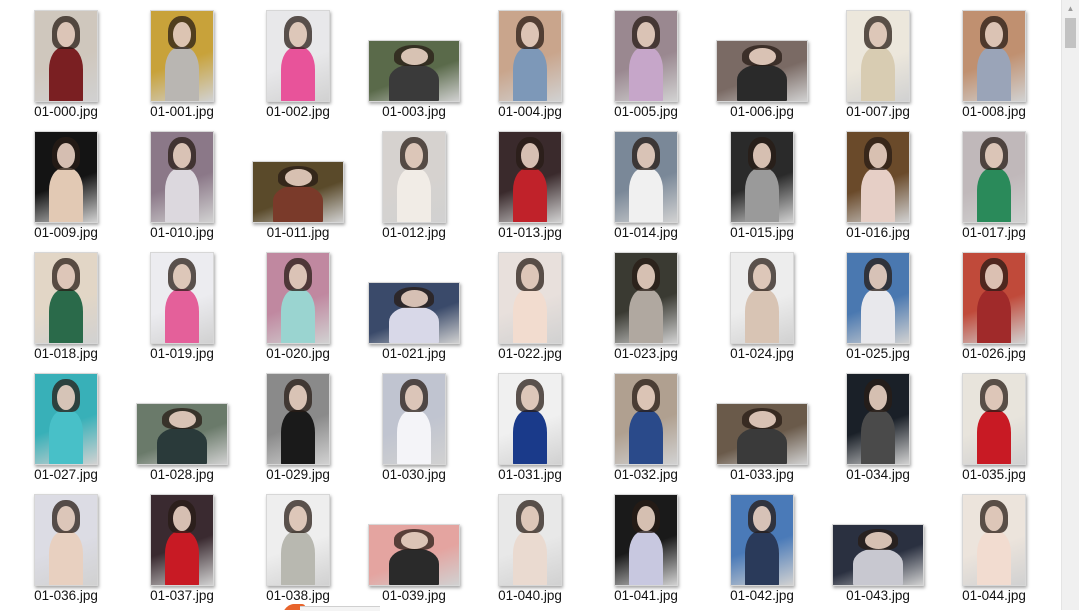  I want to click on file-item: 01-002.jpg, so click(298, 65).